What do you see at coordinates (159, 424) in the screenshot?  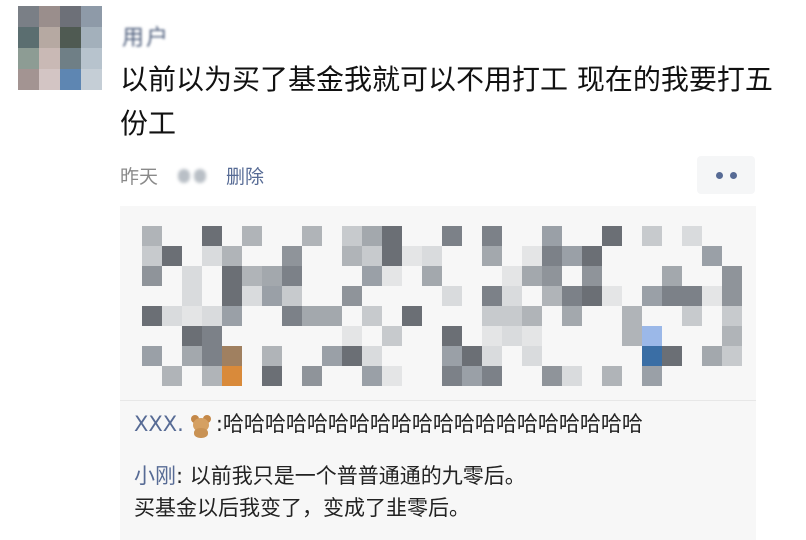 I see `comment-author: XXX.` at bounding box center [159, 424].